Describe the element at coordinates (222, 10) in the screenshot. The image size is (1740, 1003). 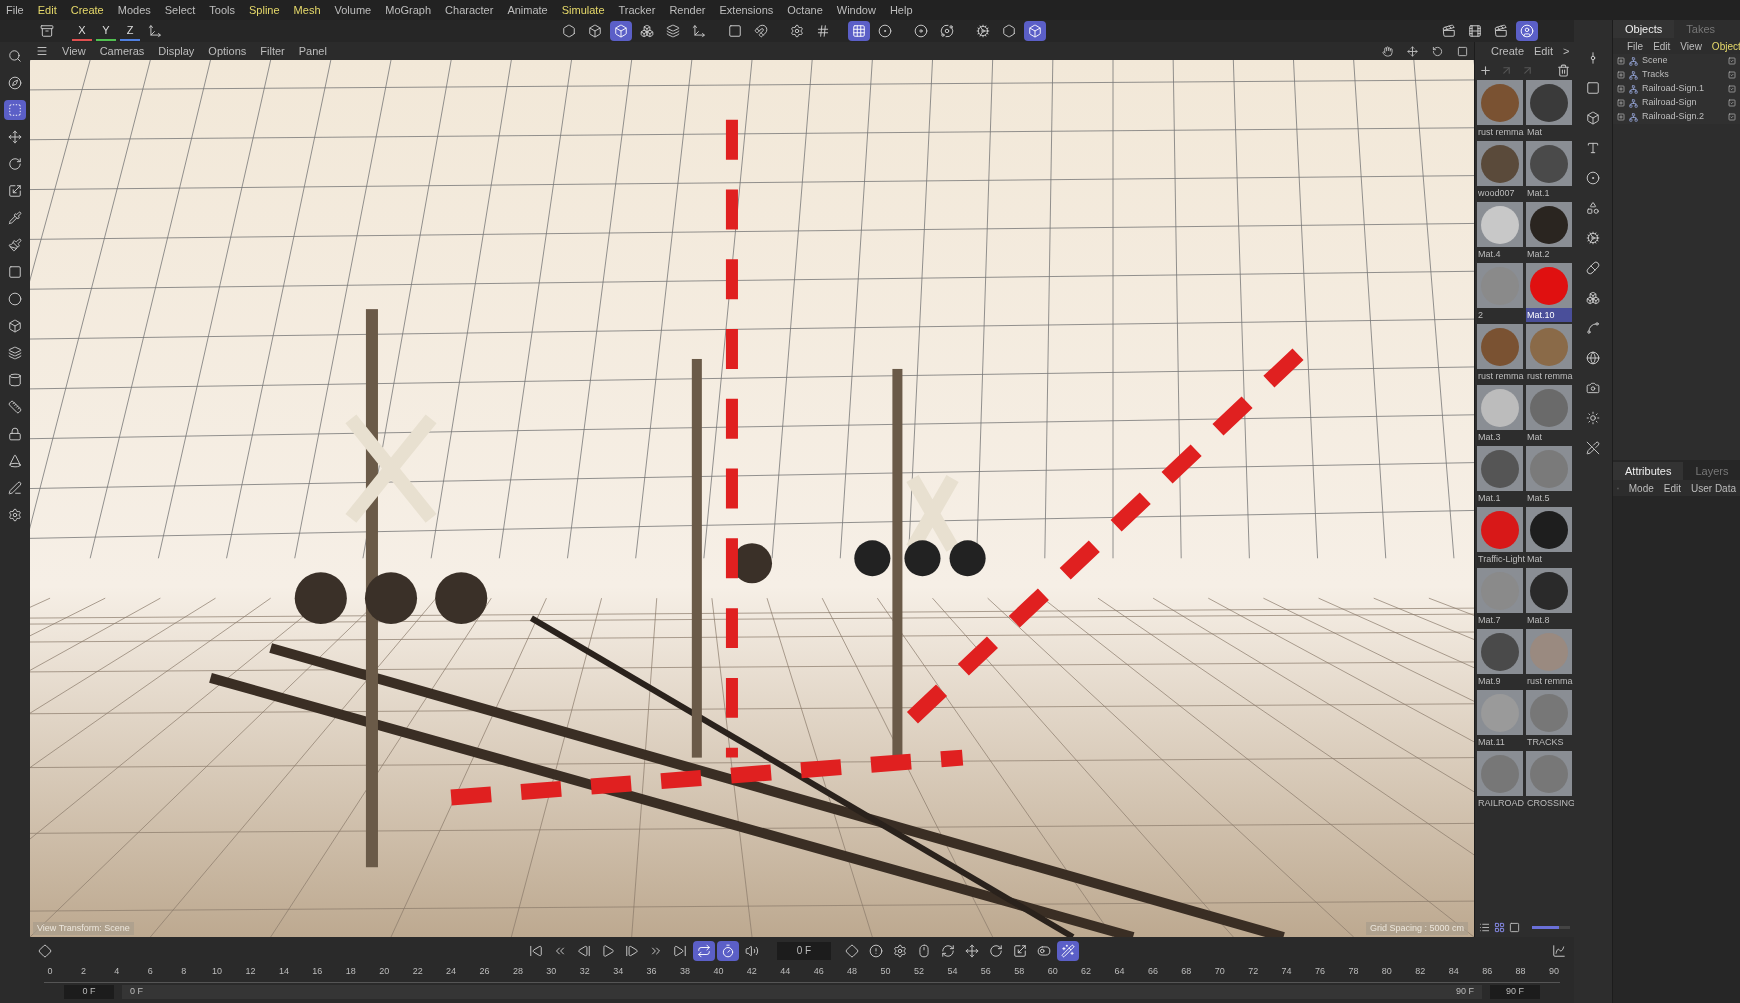
I see `menu-item: Tools` at that location.